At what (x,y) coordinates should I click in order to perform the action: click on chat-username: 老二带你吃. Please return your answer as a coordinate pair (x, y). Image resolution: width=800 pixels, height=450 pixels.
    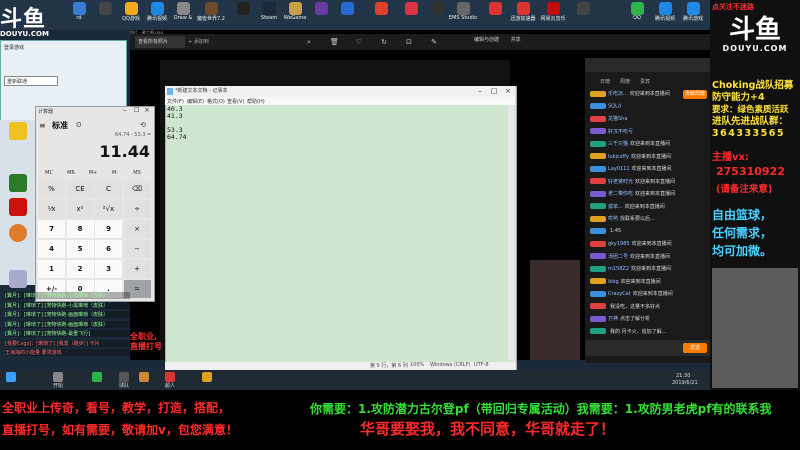
    Looking at the image, I should click on (620, 194).